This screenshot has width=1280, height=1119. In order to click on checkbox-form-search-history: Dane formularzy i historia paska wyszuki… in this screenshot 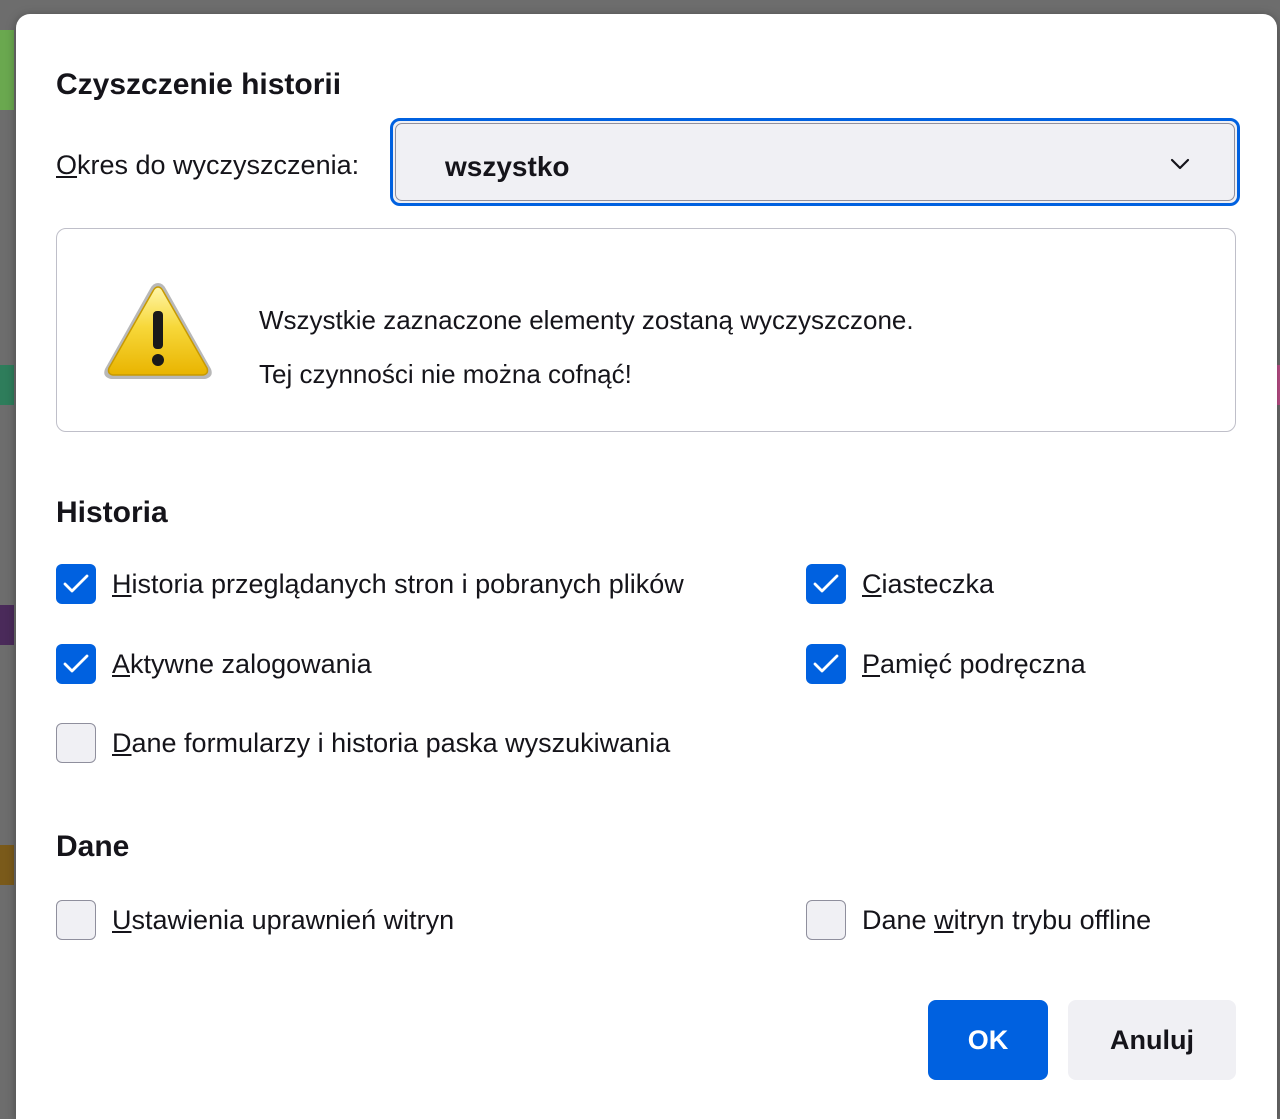, I will do `click(363, 743)`.